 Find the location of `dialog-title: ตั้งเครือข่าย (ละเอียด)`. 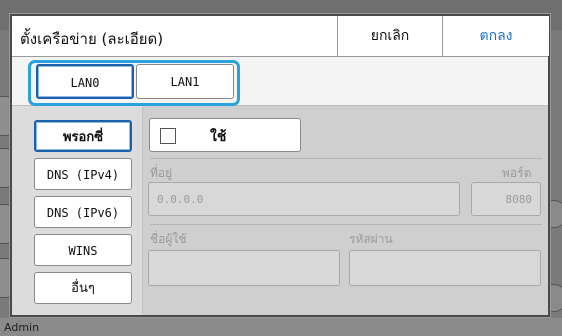

dialog-title: ตั้งเครือข่าย (ละเอียด) is located at coordinates (92, 39).